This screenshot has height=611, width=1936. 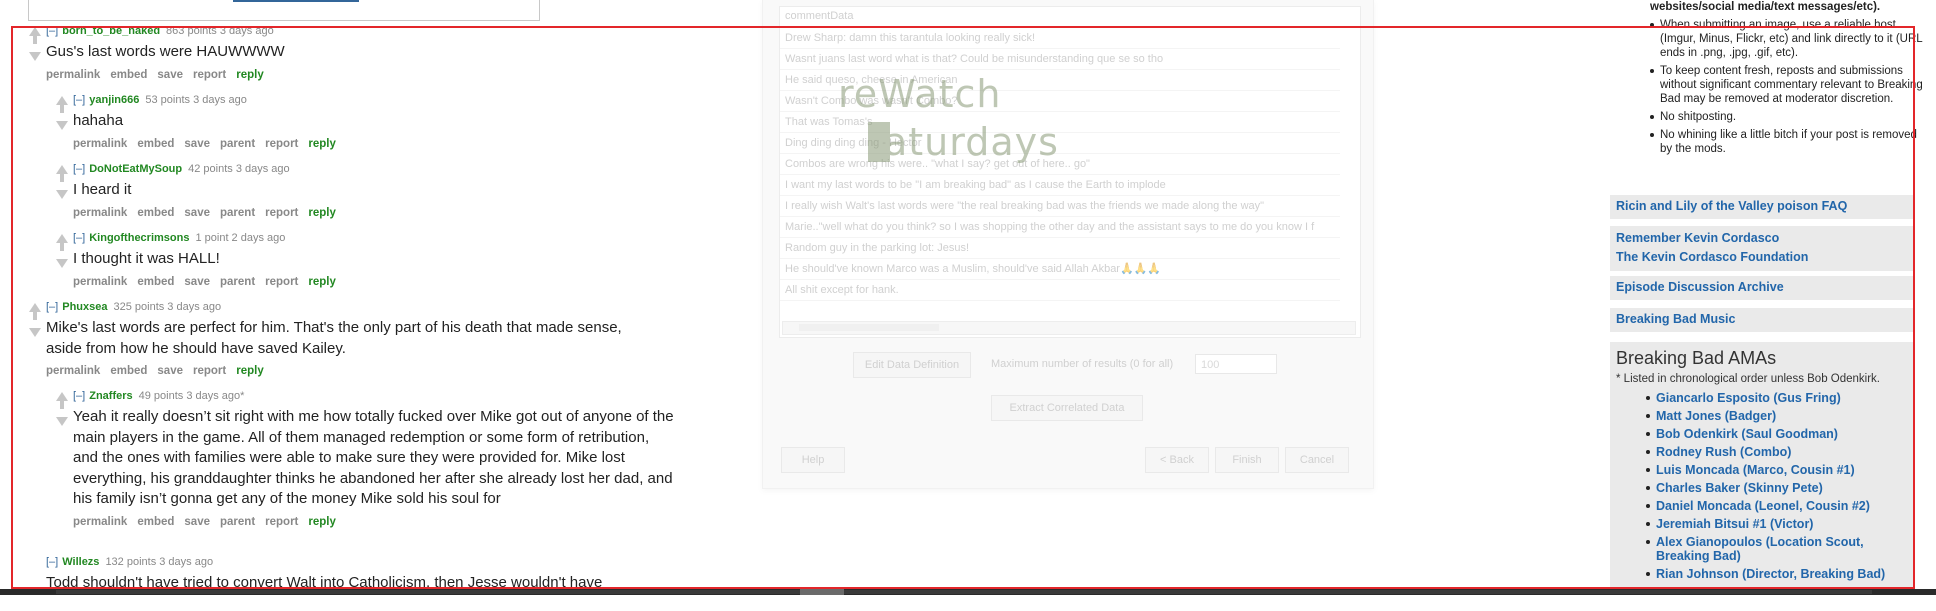 I want to click on ama-link: Daniel Moncada (Leonel, Cousin #2), so click(x=1780, y=506).